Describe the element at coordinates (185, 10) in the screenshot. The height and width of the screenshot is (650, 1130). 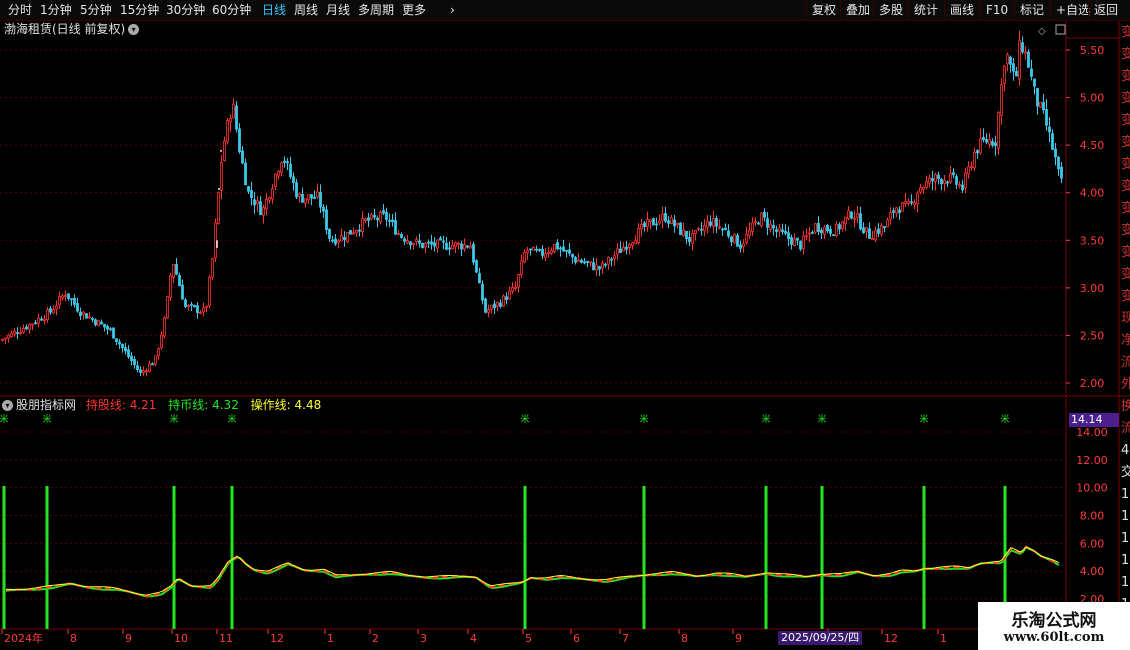
I see `period-tab-4: 30分钟` at that location.